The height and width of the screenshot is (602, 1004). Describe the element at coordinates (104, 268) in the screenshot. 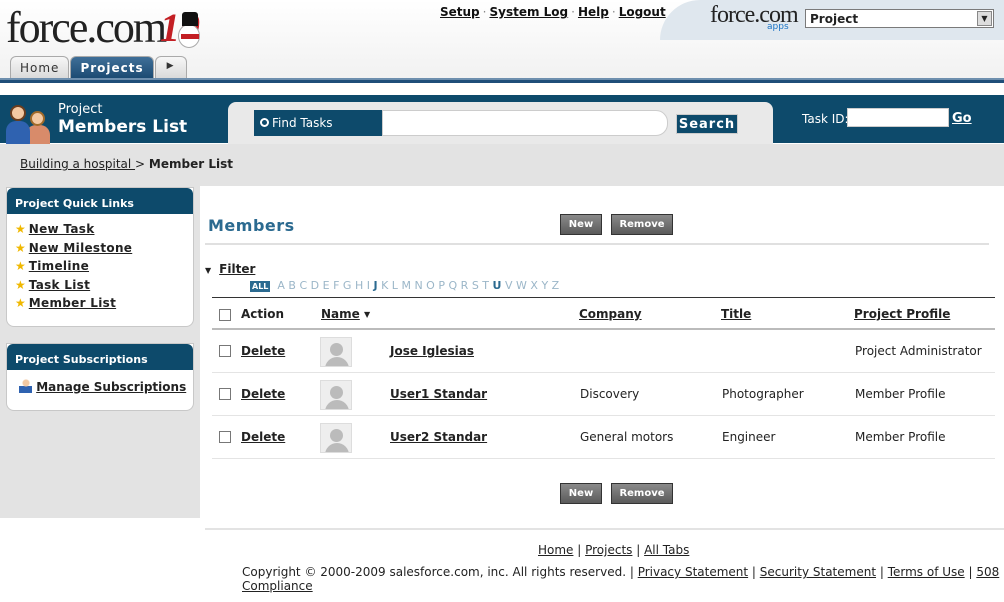

I see `quick-link-item: ★ Timeline` at that location.